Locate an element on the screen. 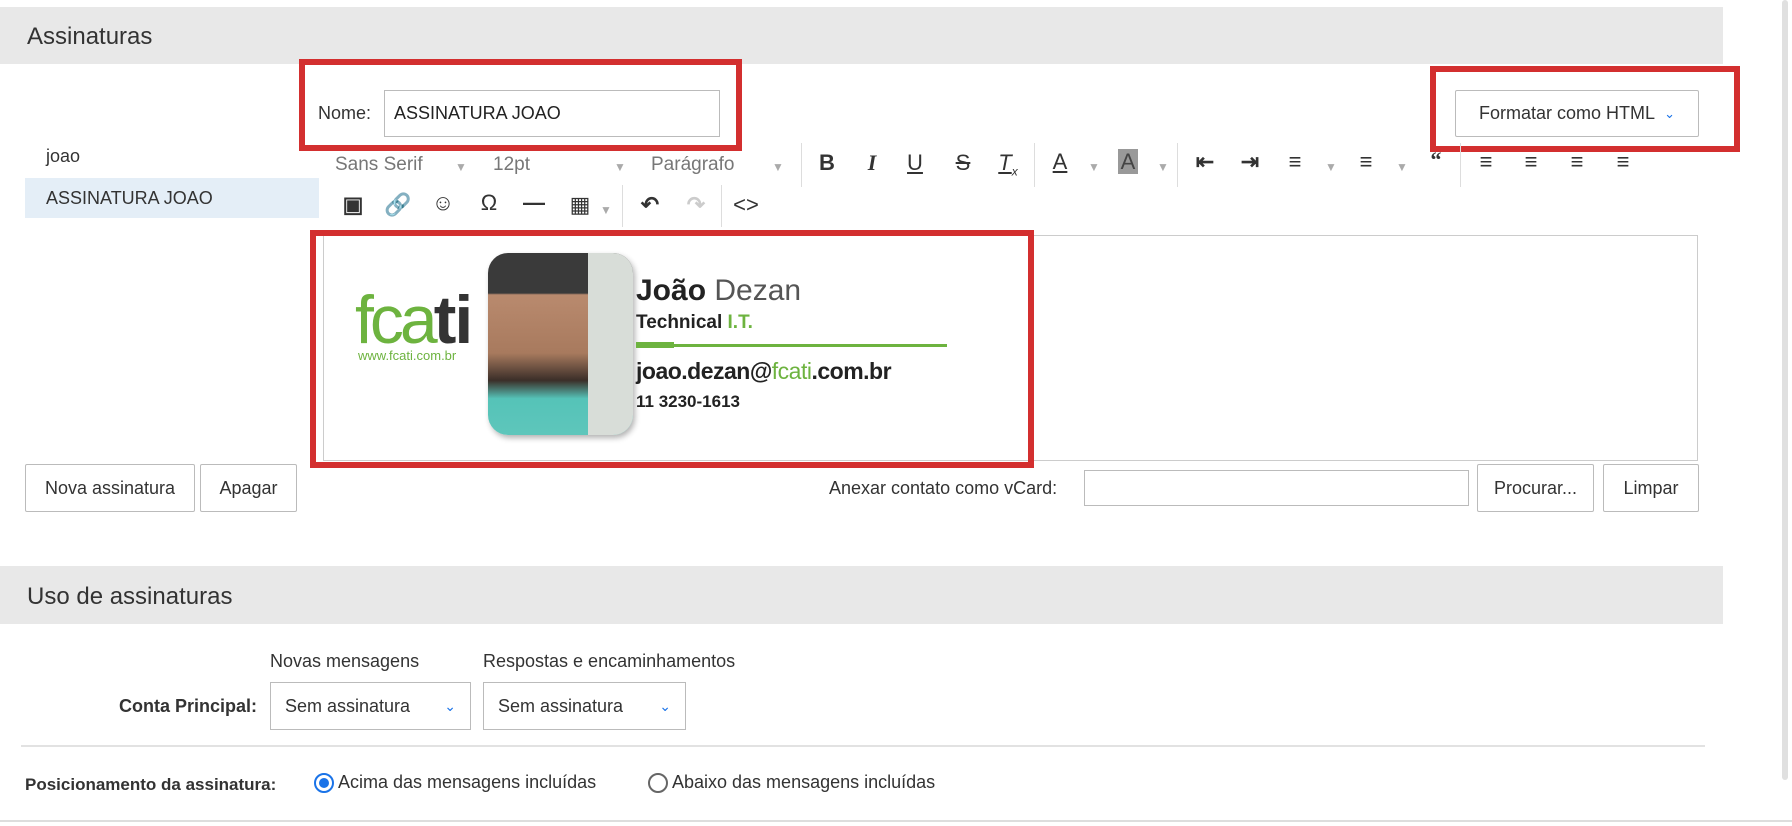 The width and height of the screenshot is (1792, 826). signatures-header: Assinaturas is located at coordinates (861, 35).